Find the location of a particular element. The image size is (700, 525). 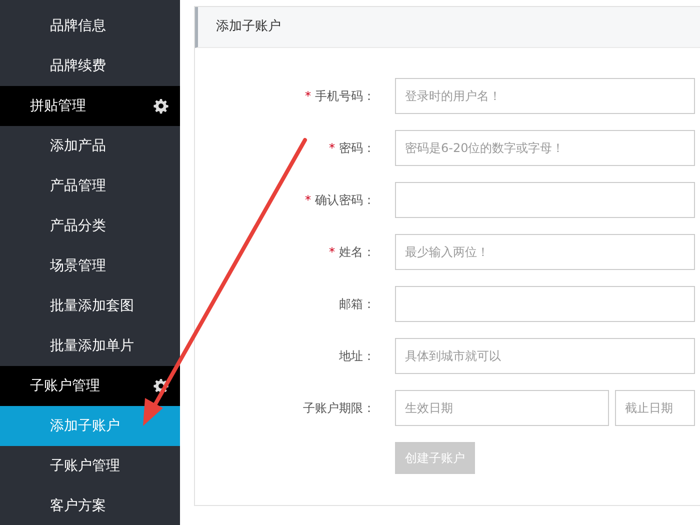

field-label: 手机号码： is located at coordinates (345, 95).